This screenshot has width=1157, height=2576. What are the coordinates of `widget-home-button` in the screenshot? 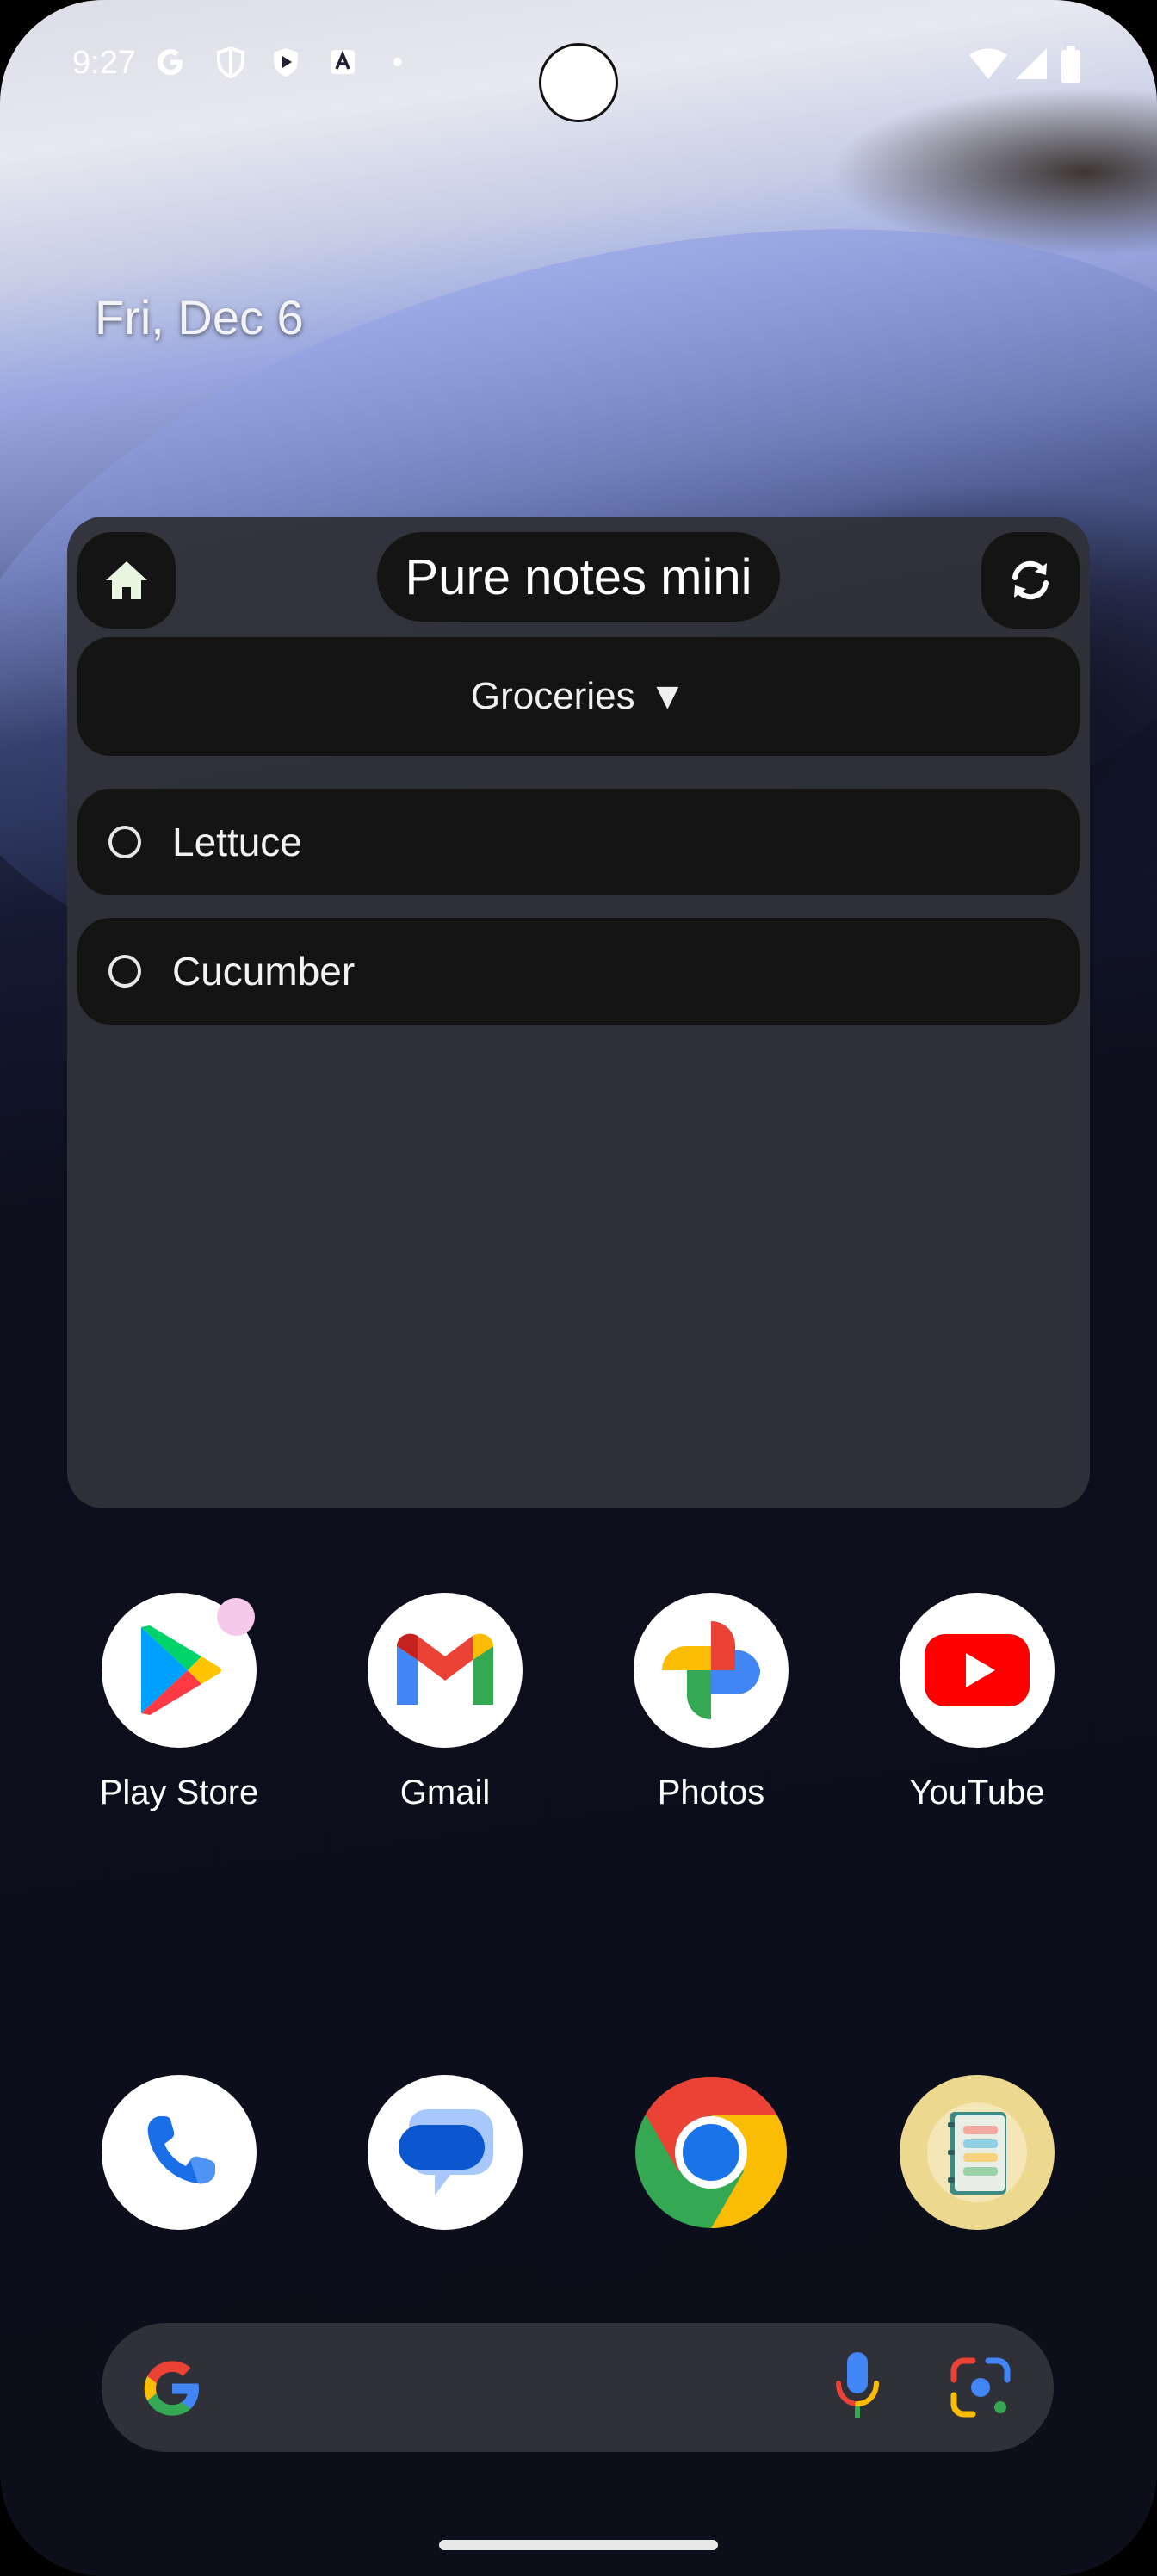 It's located at (127, 581).